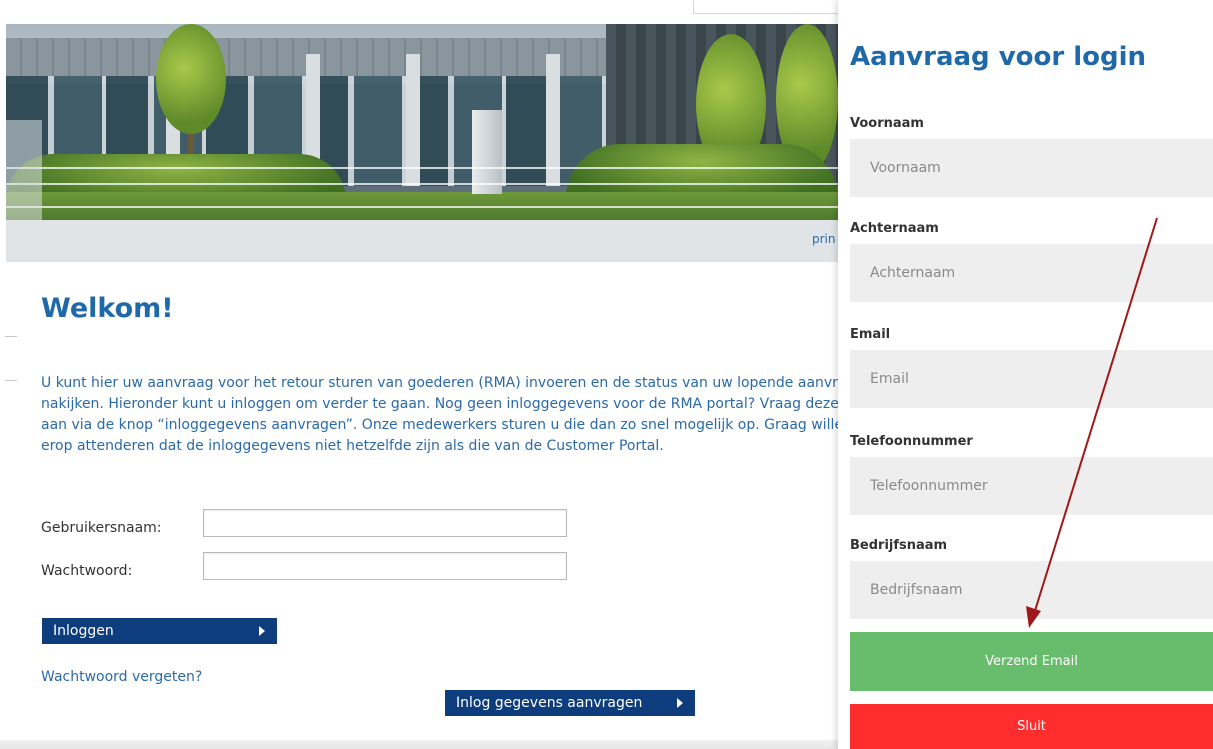  I want to click on email-label: Email, so click(870, 334).